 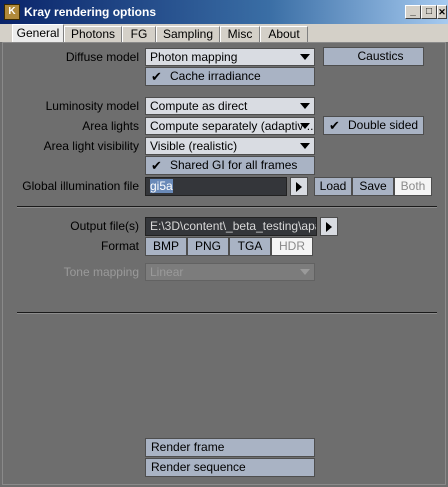 I want to click on shared-gi-checkbox: ✔ Shared GI for all frames, so click(x=230, y=165).